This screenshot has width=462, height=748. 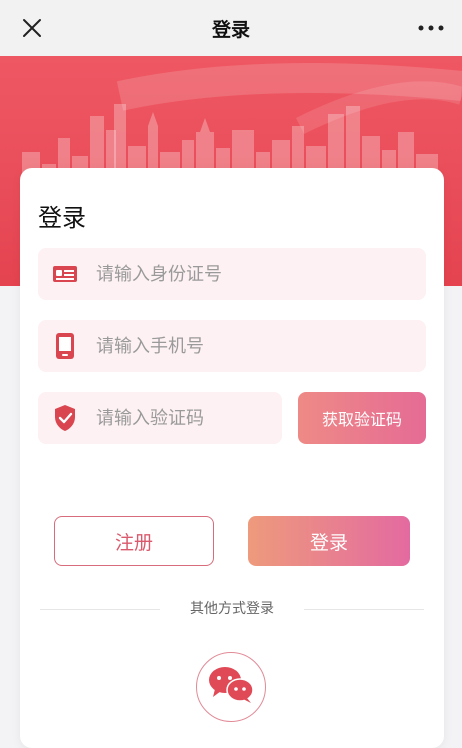 What do you see at coordinates (362, 418) in the screenshot?
I see `get-code-button: 获取验证码` at bounding box center [362, 418].